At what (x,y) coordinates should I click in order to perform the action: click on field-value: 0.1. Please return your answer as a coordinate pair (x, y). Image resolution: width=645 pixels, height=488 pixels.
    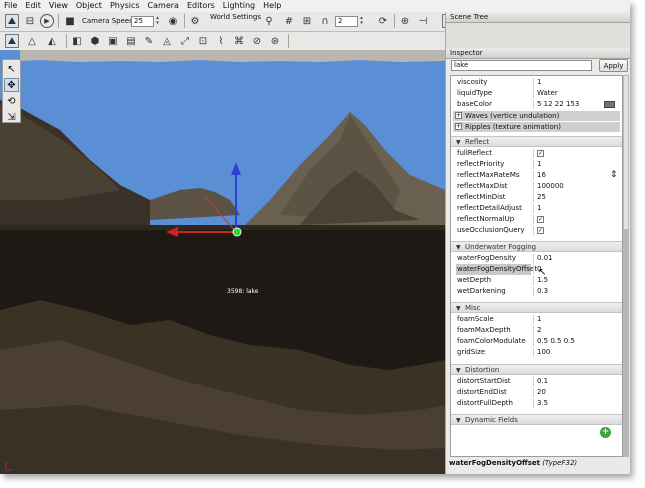
    Looking at the image, I should click on (542, 381).